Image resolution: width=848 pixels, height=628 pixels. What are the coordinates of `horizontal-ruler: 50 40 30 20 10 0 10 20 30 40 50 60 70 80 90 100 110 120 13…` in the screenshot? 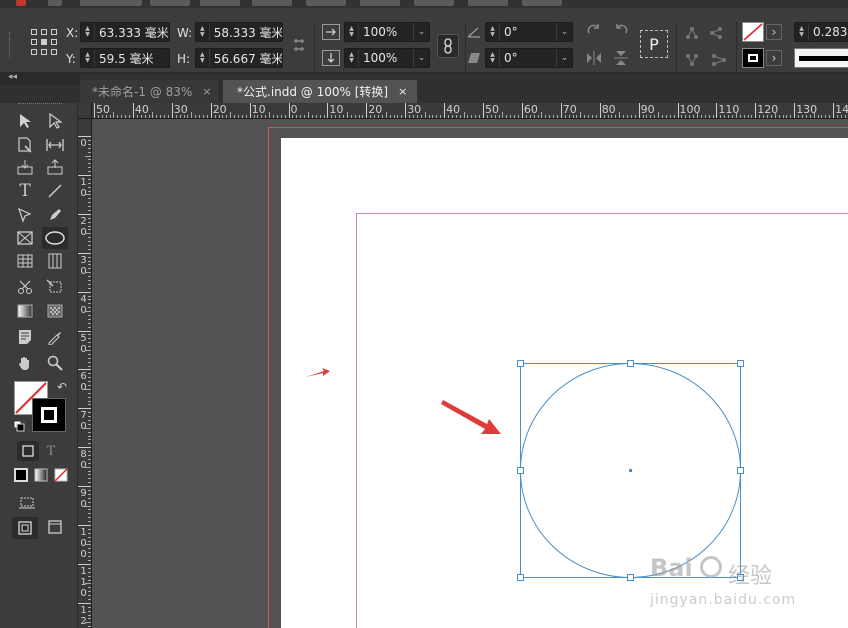 It's located at (470, 111).